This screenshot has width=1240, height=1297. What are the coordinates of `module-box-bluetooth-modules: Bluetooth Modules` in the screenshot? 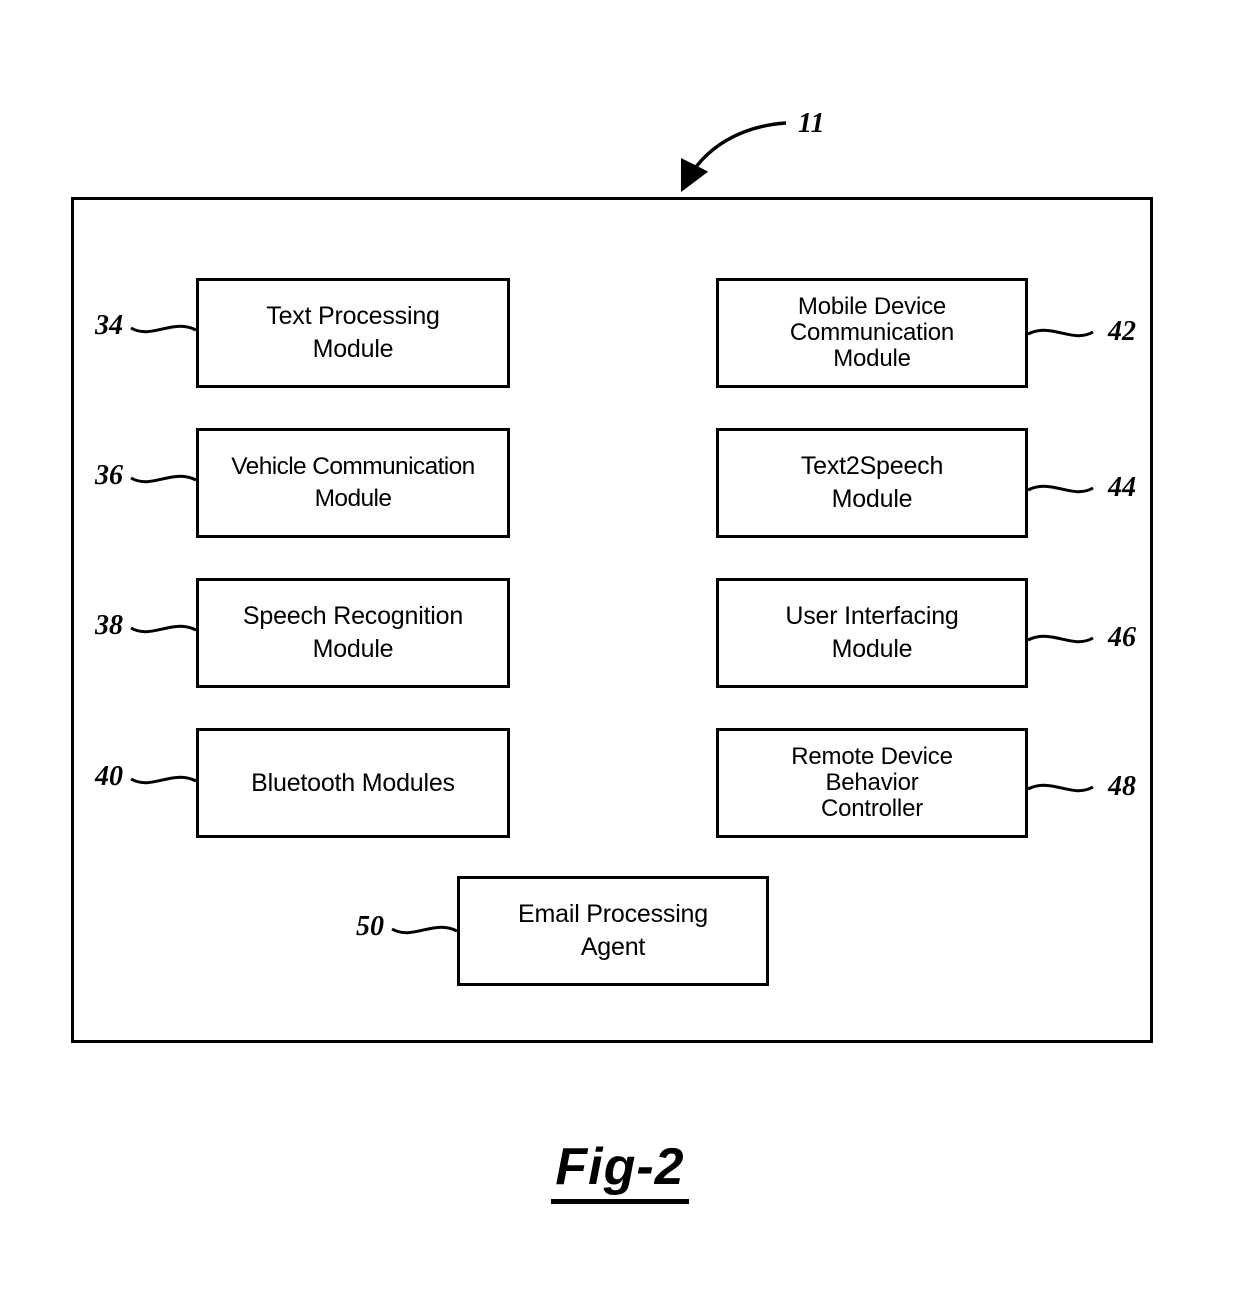 It's located at (353, 783).